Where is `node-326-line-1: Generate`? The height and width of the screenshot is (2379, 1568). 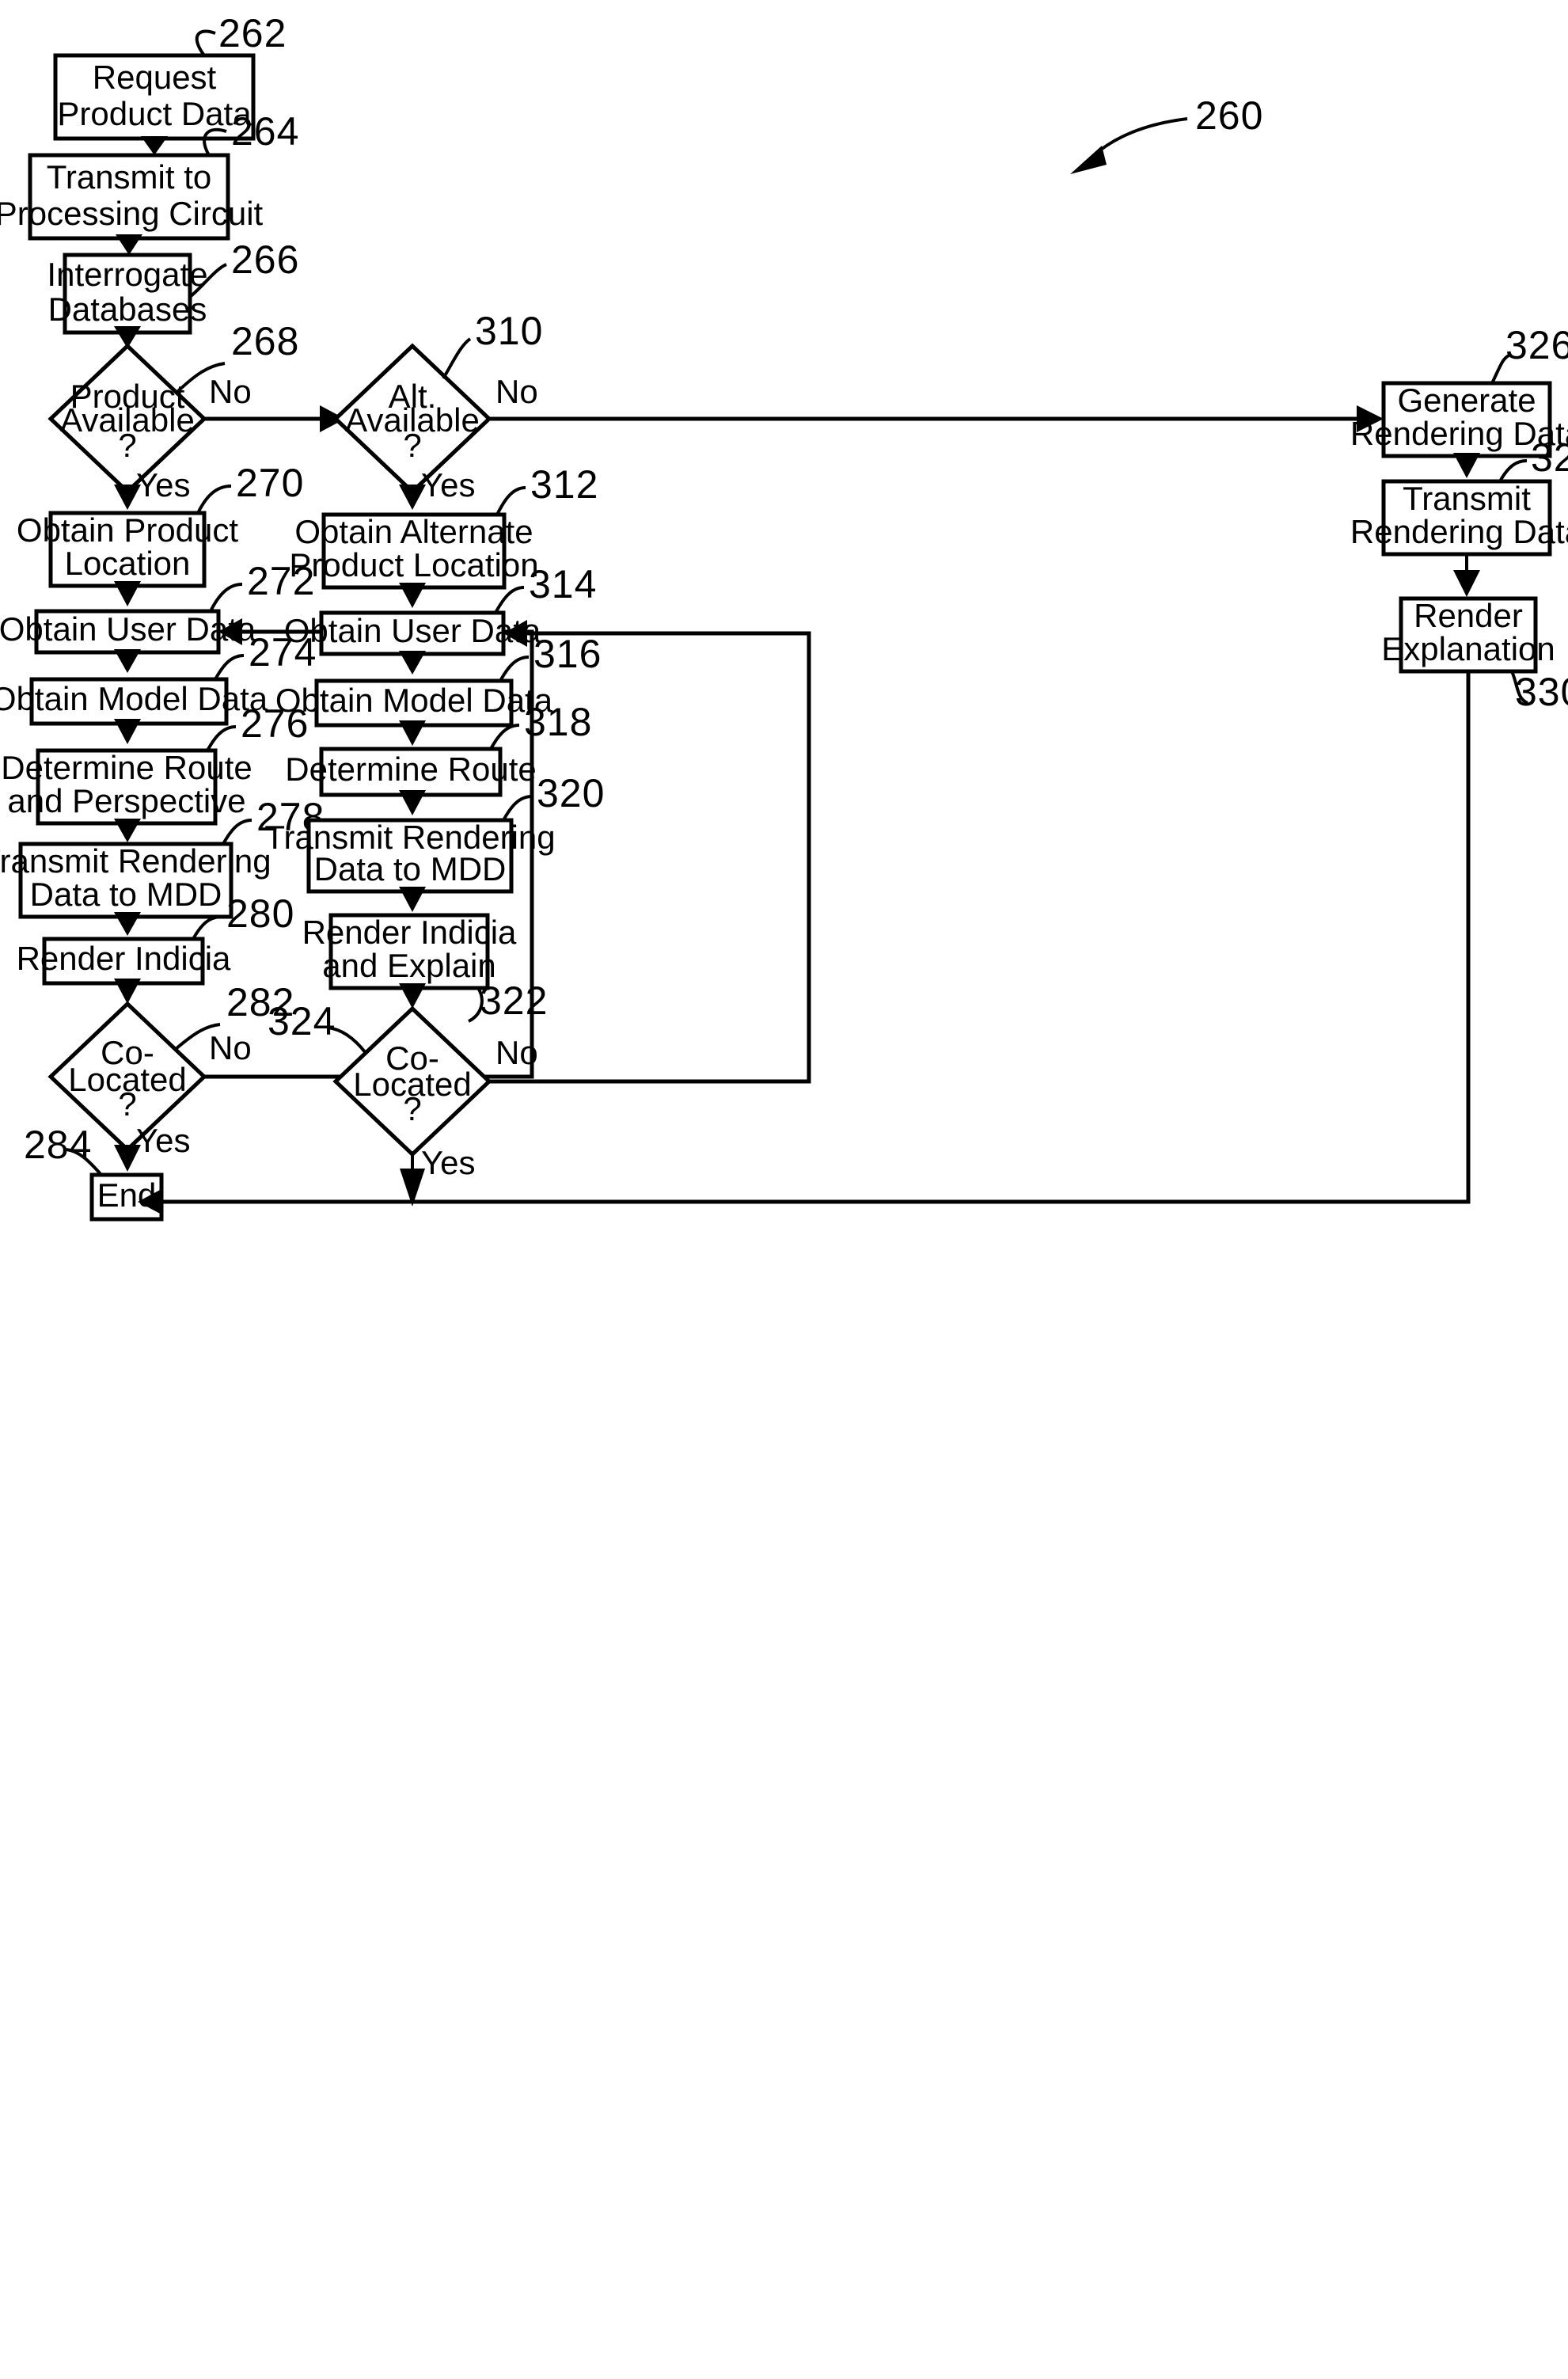 node-326-line-1: Generate is located at coordinates (1466, 401).